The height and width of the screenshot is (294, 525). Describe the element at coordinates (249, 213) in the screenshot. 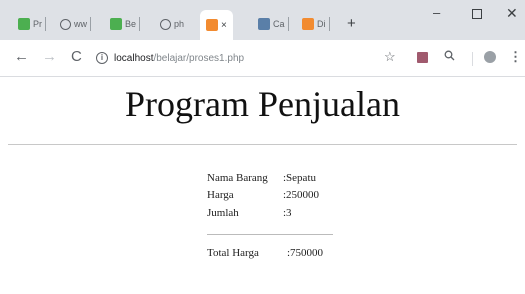

I see `row-jumlah: Jumlah :3` at that location.